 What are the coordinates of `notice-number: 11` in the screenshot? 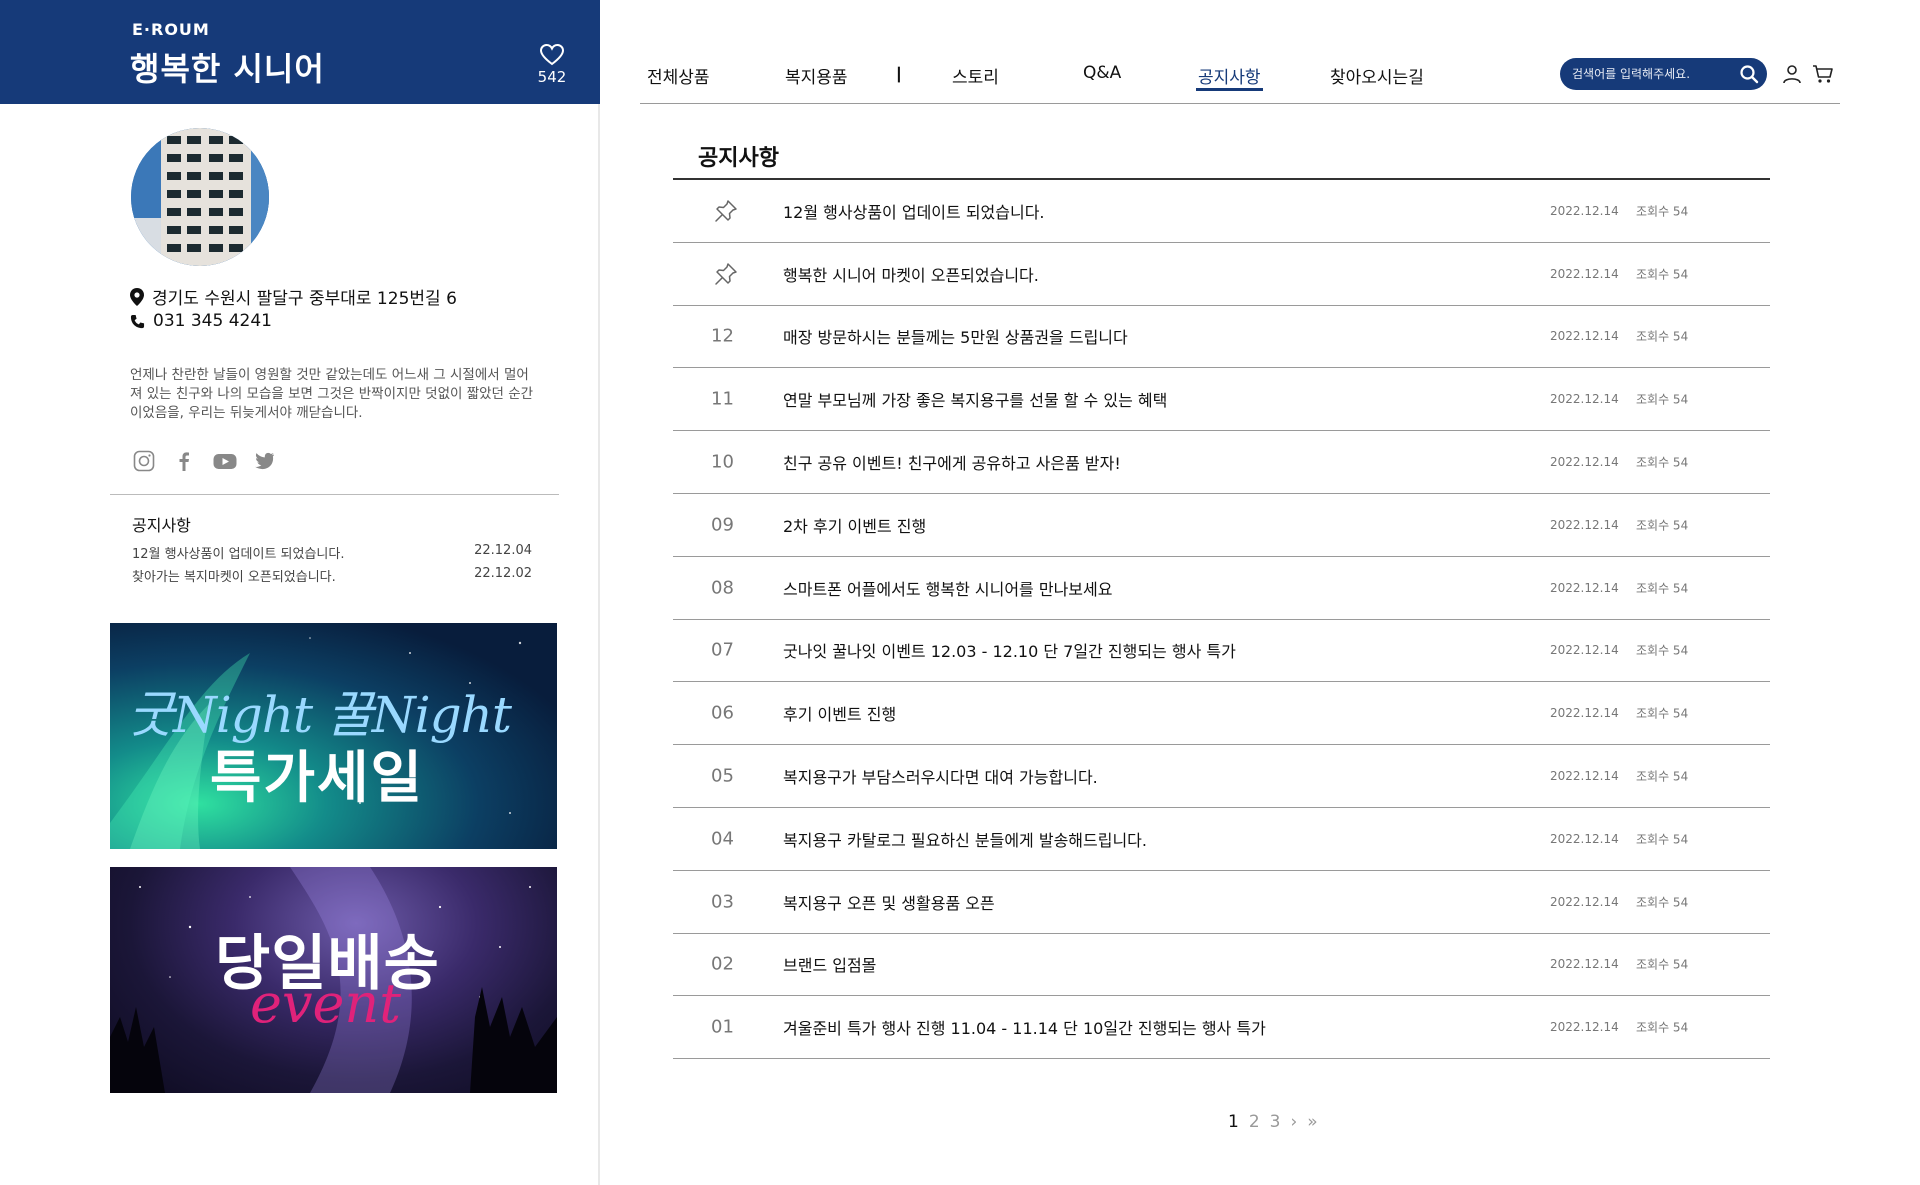 It's located at (722, 399).